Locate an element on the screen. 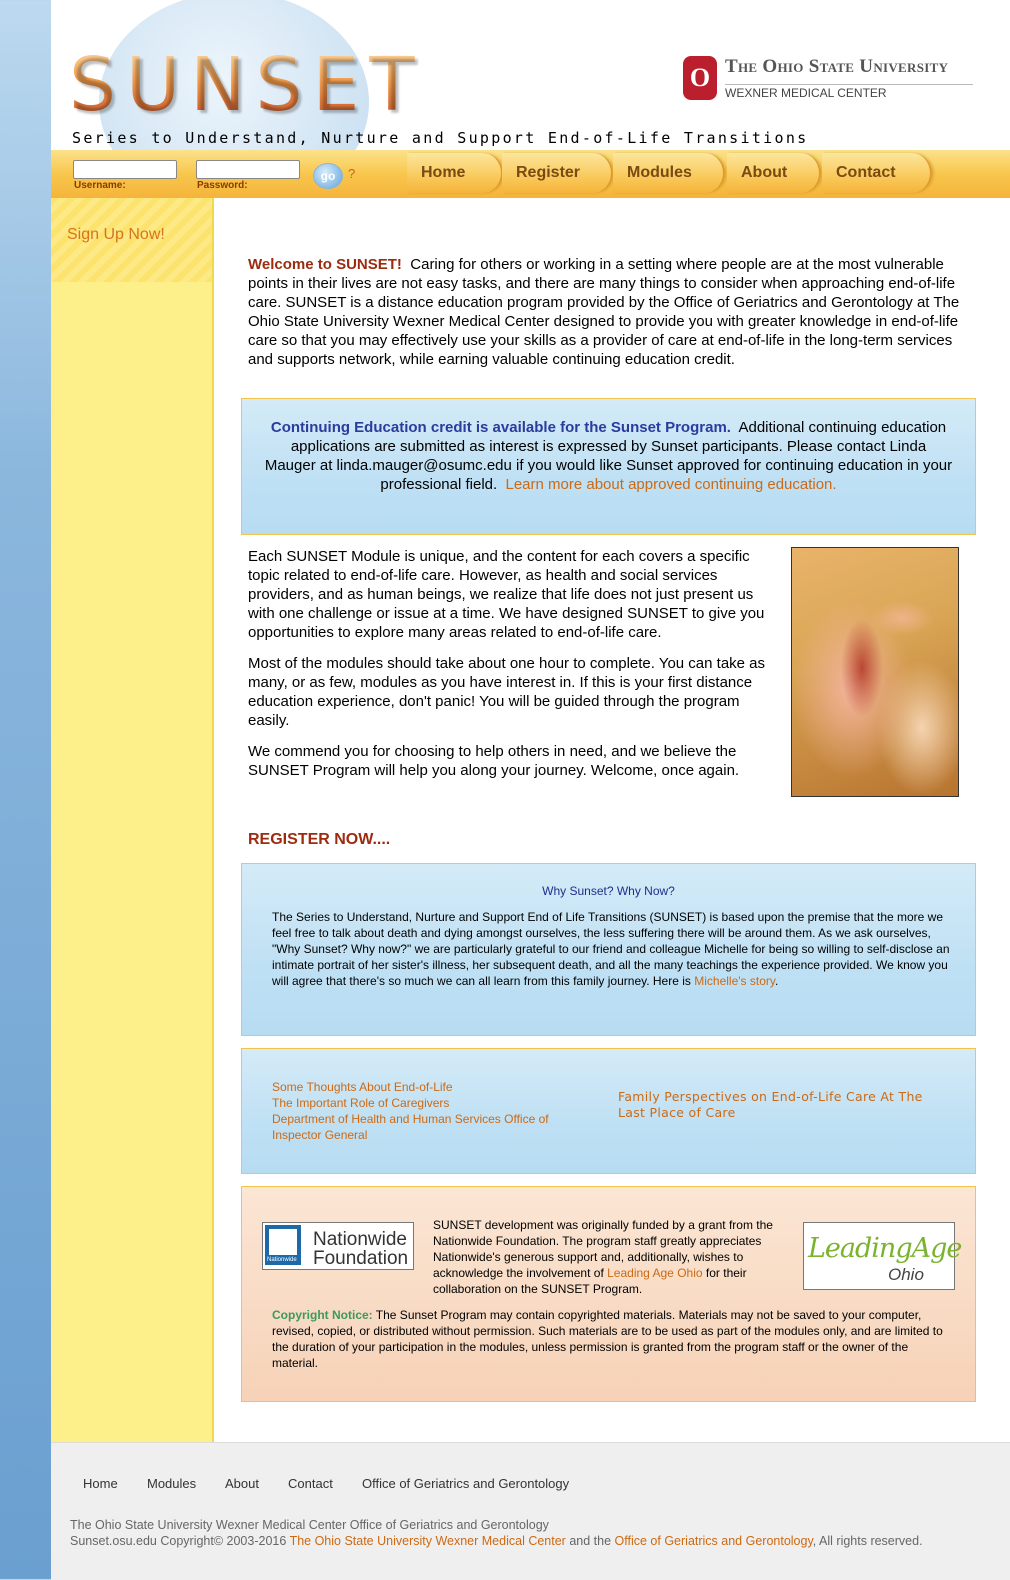 This screenshot has width=1010, height=1580. username-label: Username: is located at coordinates (100, 185).